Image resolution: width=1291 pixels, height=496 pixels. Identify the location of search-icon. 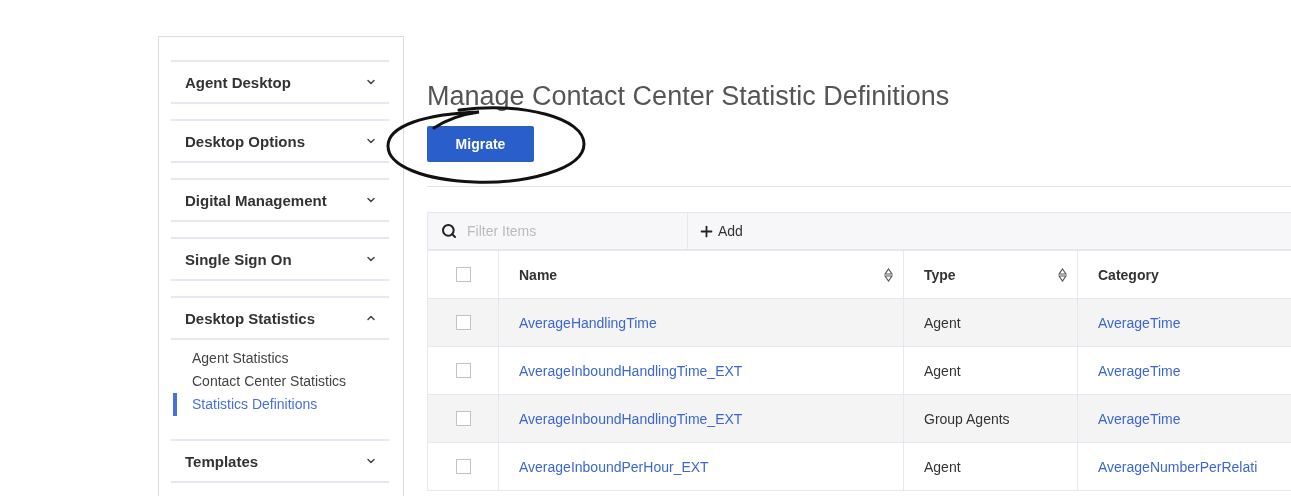
(449, 231).